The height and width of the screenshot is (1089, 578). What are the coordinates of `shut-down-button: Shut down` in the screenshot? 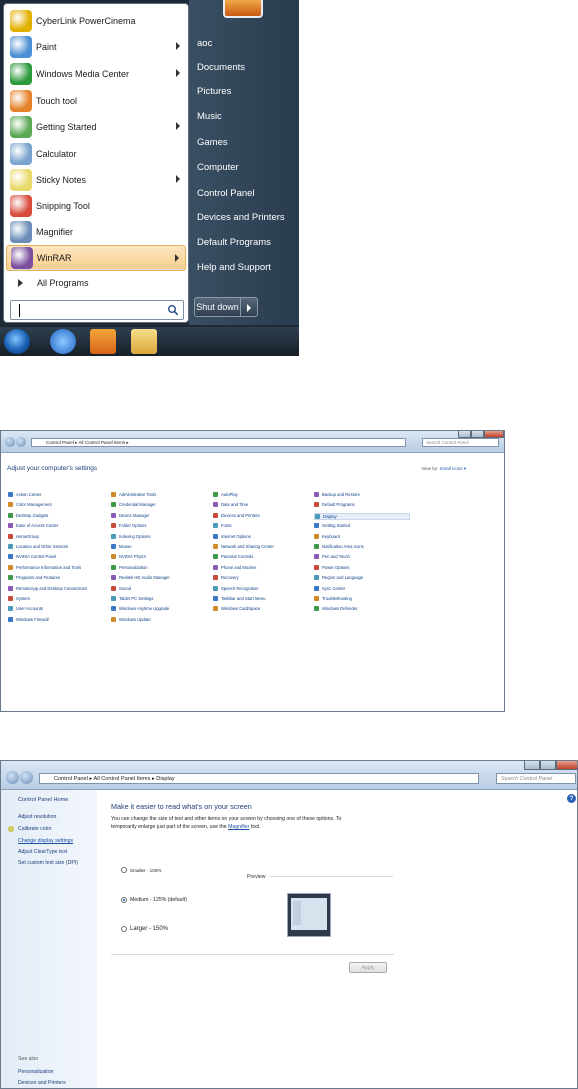 It's located at (217, 307).